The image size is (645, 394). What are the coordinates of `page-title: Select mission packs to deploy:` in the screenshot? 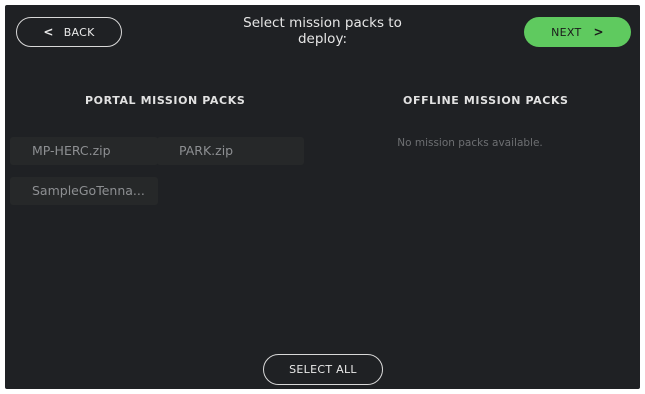 It's located at (322, 31).